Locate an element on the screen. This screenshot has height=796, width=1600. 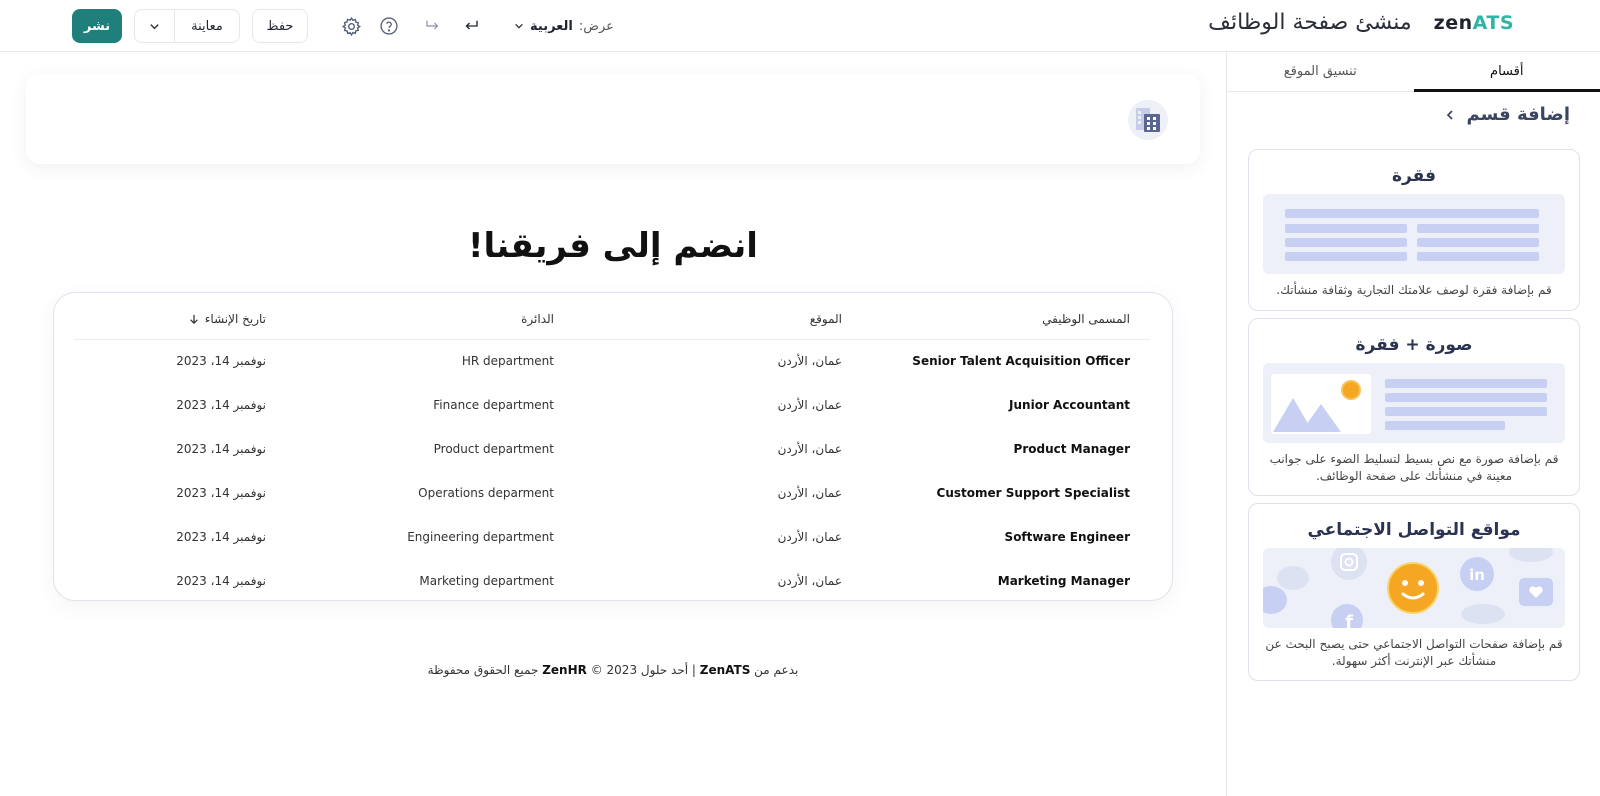
settings-button is located at coordinates (351, 26).